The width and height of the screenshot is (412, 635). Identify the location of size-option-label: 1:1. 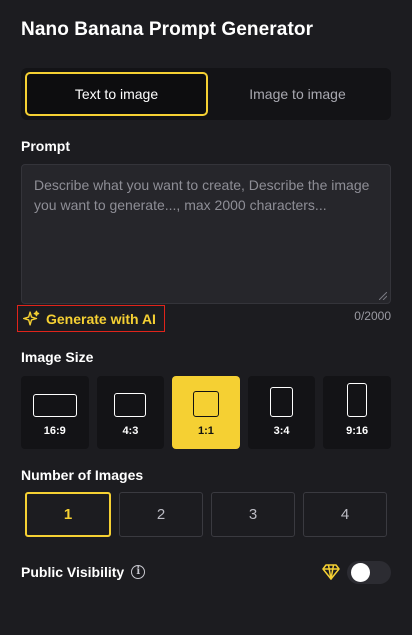
(206, 431).